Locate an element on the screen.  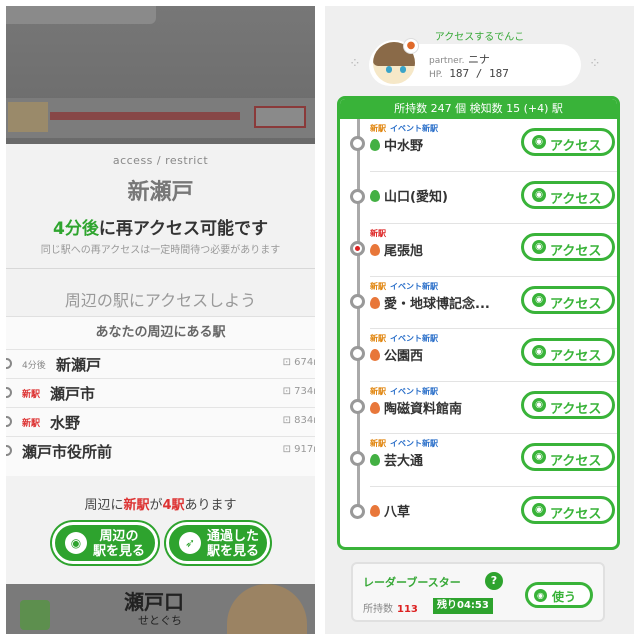
station-row: 新駅 尾張旭 ◉ アクセス is located at coordinates (483, 250).